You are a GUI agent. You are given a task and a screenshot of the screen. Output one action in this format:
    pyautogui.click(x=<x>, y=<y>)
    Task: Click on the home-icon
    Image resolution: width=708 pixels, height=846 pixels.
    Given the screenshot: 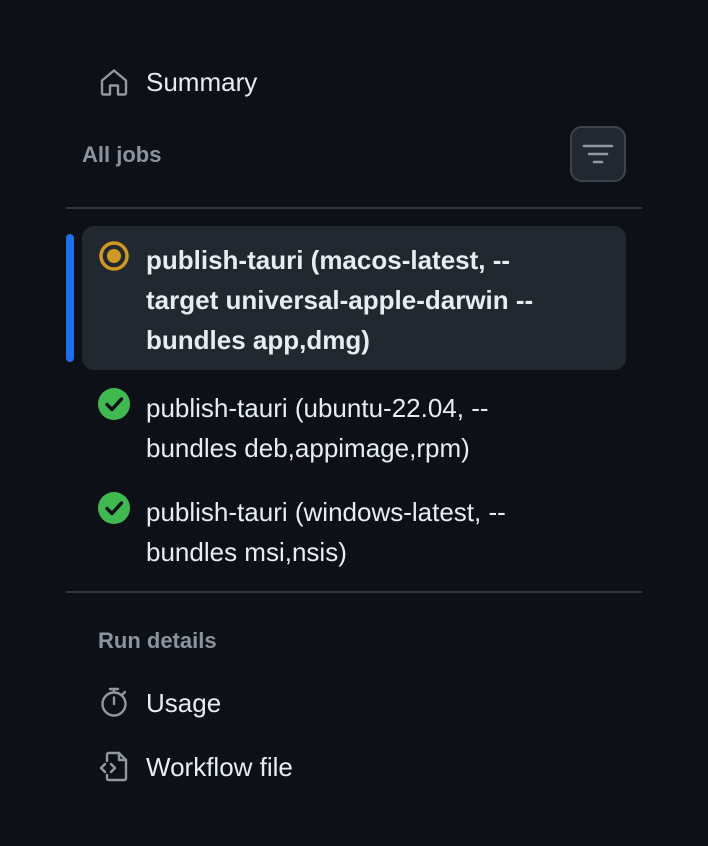 What is the action you would take?
    pyautogui.click(x=114, y=82)
    